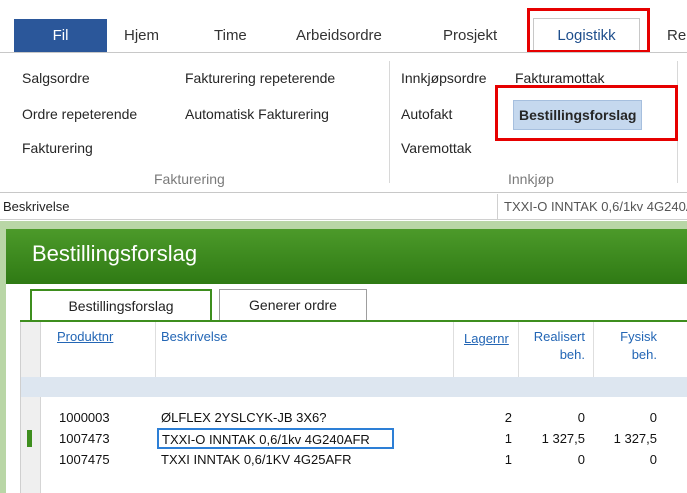 This screenshot has height=493, width=687. What do you see at coordinates (121, 305) in the screenshot?
I see `tab-bestillingsforslag: Bestillingsforslag` at bounding box center [121, 305].